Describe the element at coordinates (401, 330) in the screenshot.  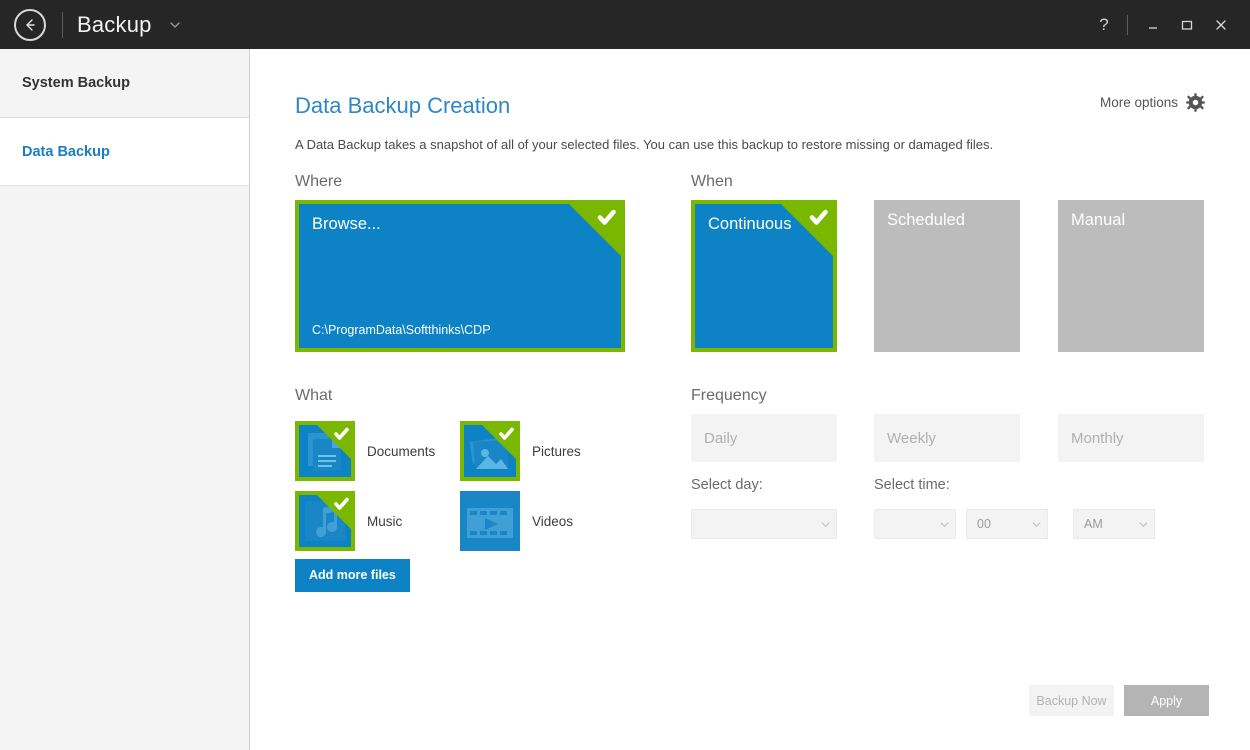
I see `where-tile-path: C:\ProgramData\Softthinks\CDP` at that location.